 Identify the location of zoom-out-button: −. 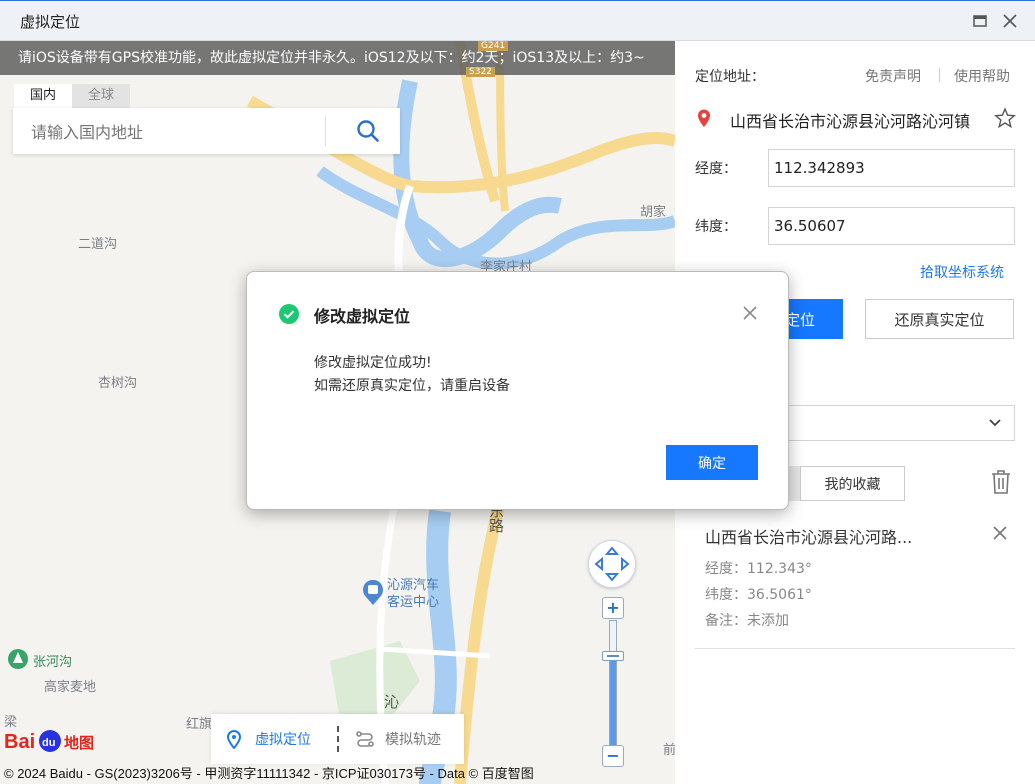
(613, 756).